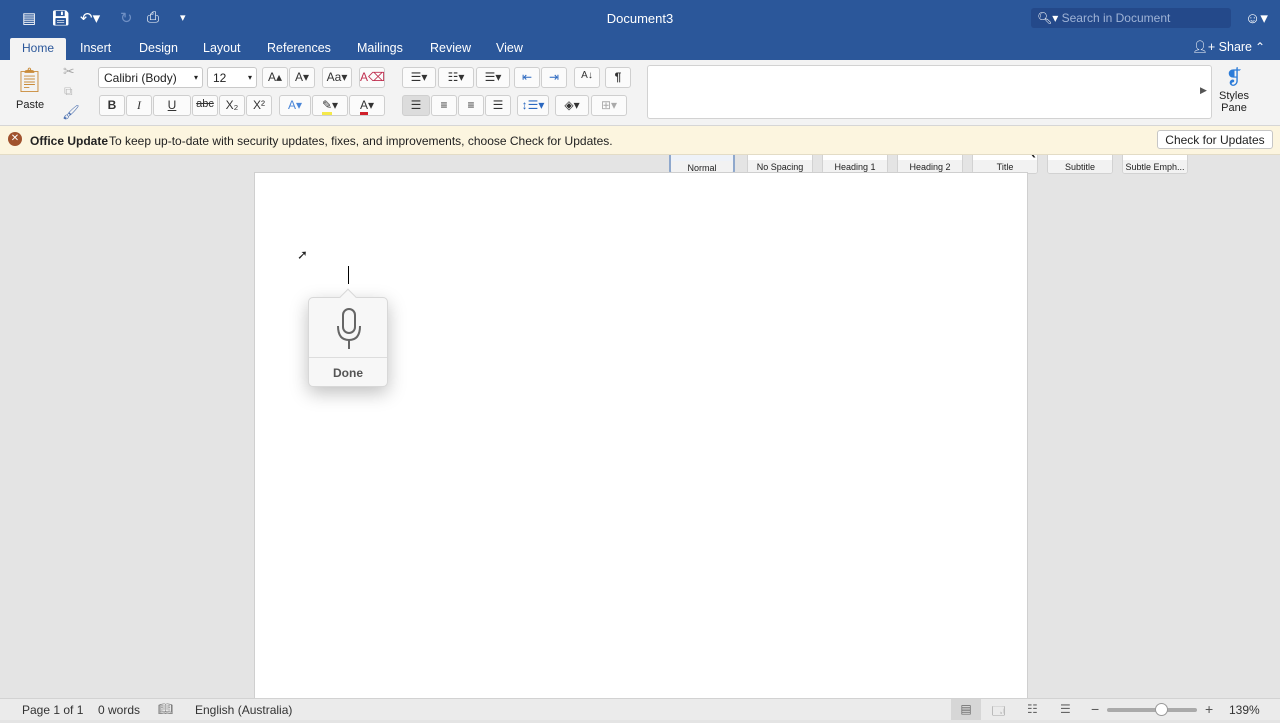 The width and height of the screenshot is (1280, 723). I want to click on tab-view: View, so click(509, 48).